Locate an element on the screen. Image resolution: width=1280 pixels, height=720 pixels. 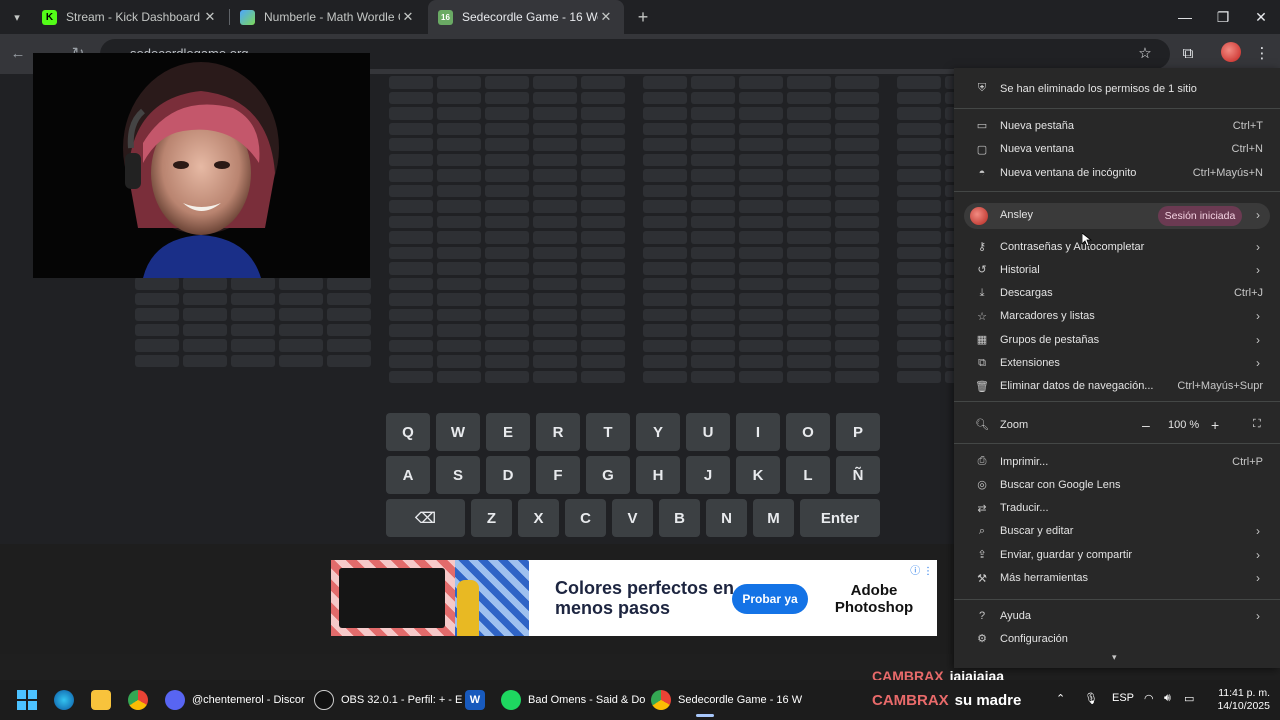
menu-item-buscar-con-google-lens: ◎ Buscar con Google Lens is located at coordinates (1117, 484).